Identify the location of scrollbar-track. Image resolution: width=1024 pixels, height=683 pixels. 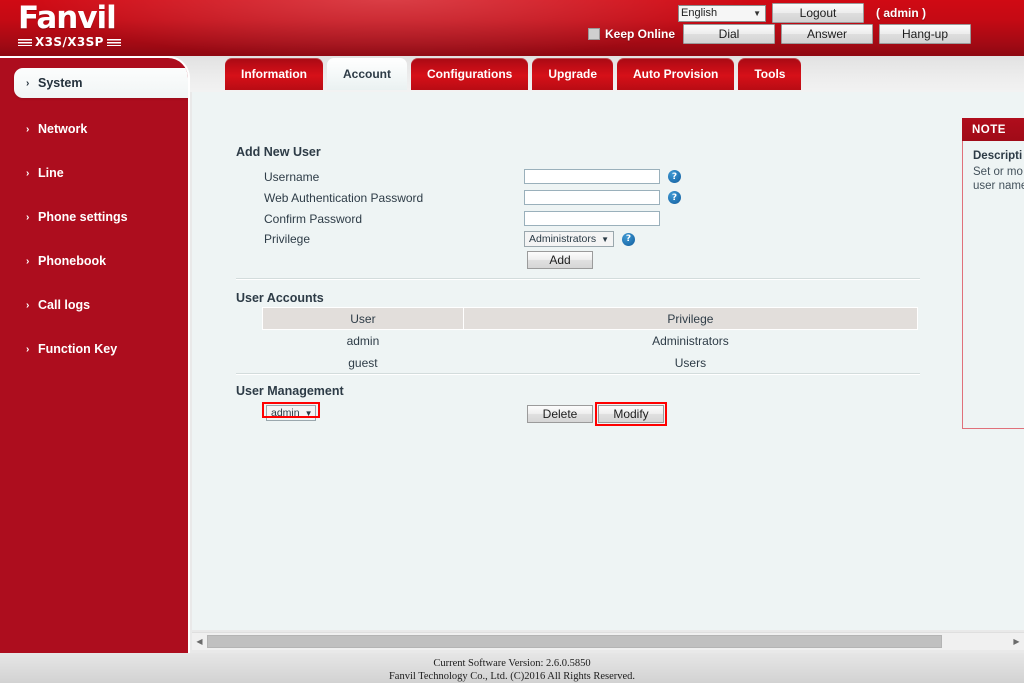
(608, 641).